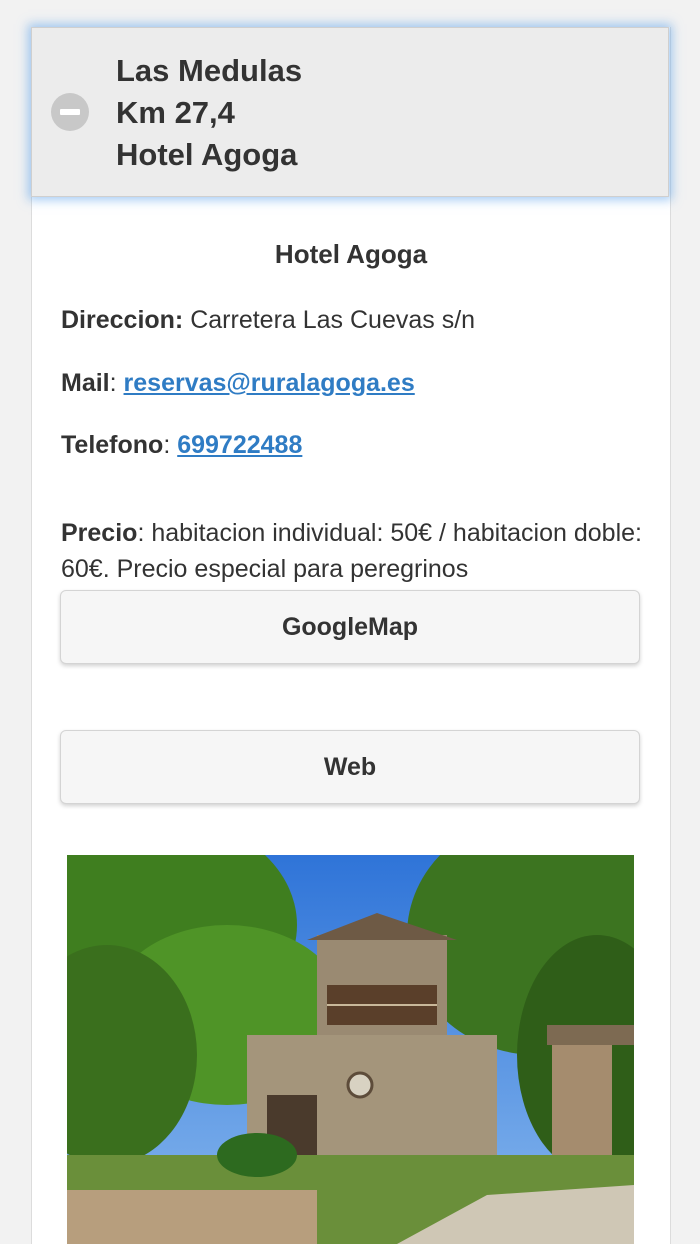 This screenshot has height=1244, width=700. I want to click on minus-circle-icon, so click(70, 112).